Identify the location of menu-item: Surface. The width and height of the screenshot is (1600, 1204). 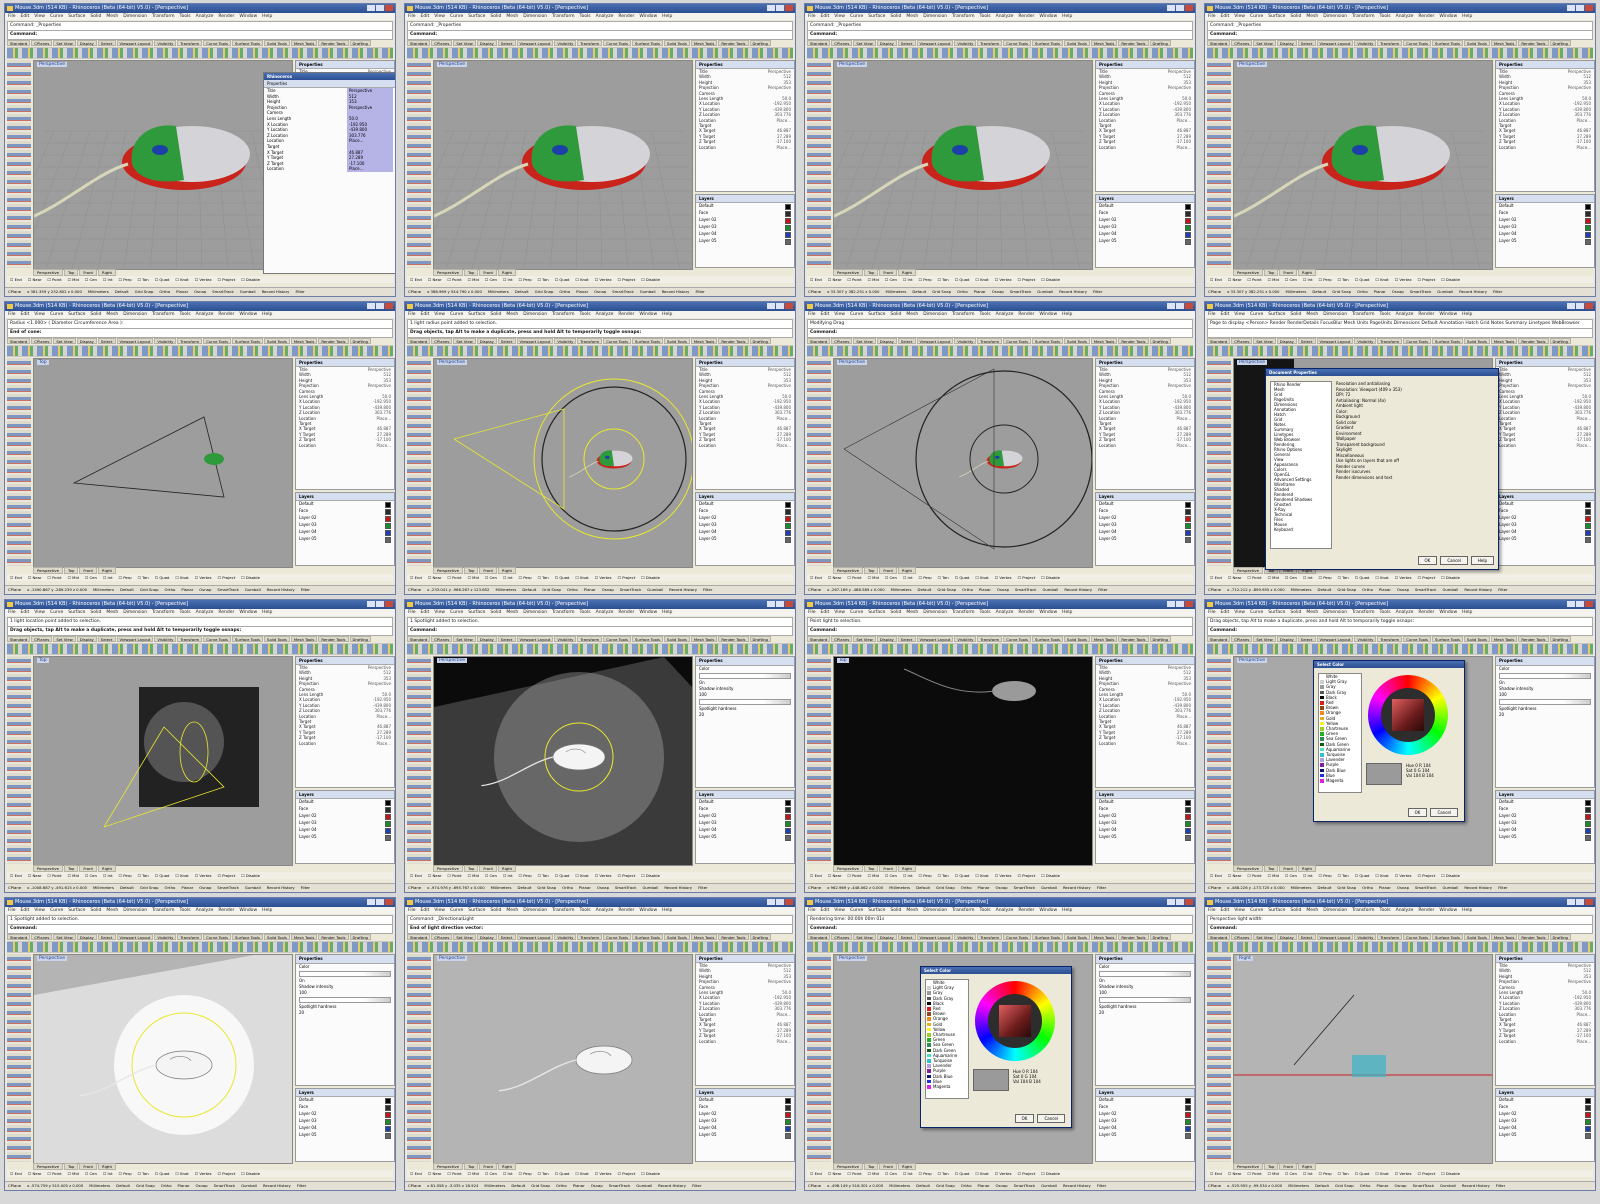
(1276, 612).